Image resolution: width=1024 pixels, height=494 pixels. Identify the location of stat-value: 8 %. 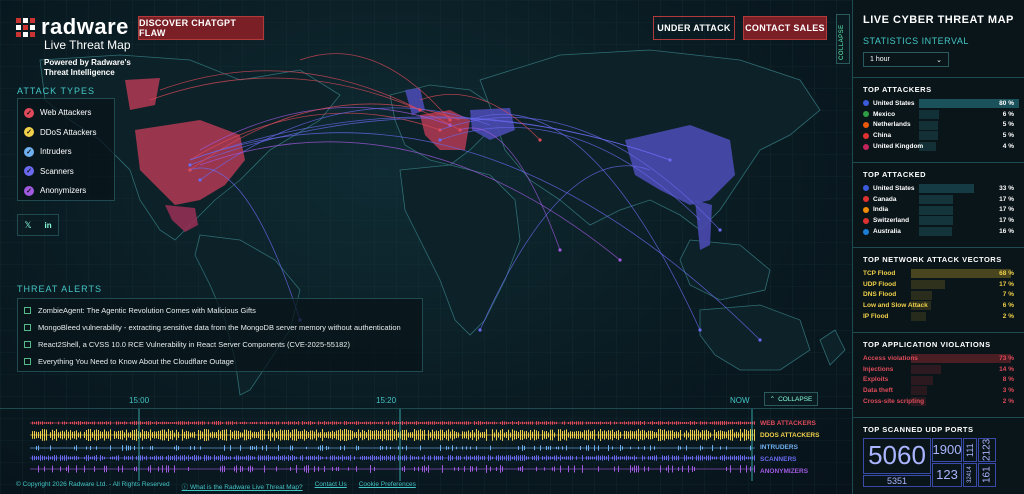
(1008, 380).